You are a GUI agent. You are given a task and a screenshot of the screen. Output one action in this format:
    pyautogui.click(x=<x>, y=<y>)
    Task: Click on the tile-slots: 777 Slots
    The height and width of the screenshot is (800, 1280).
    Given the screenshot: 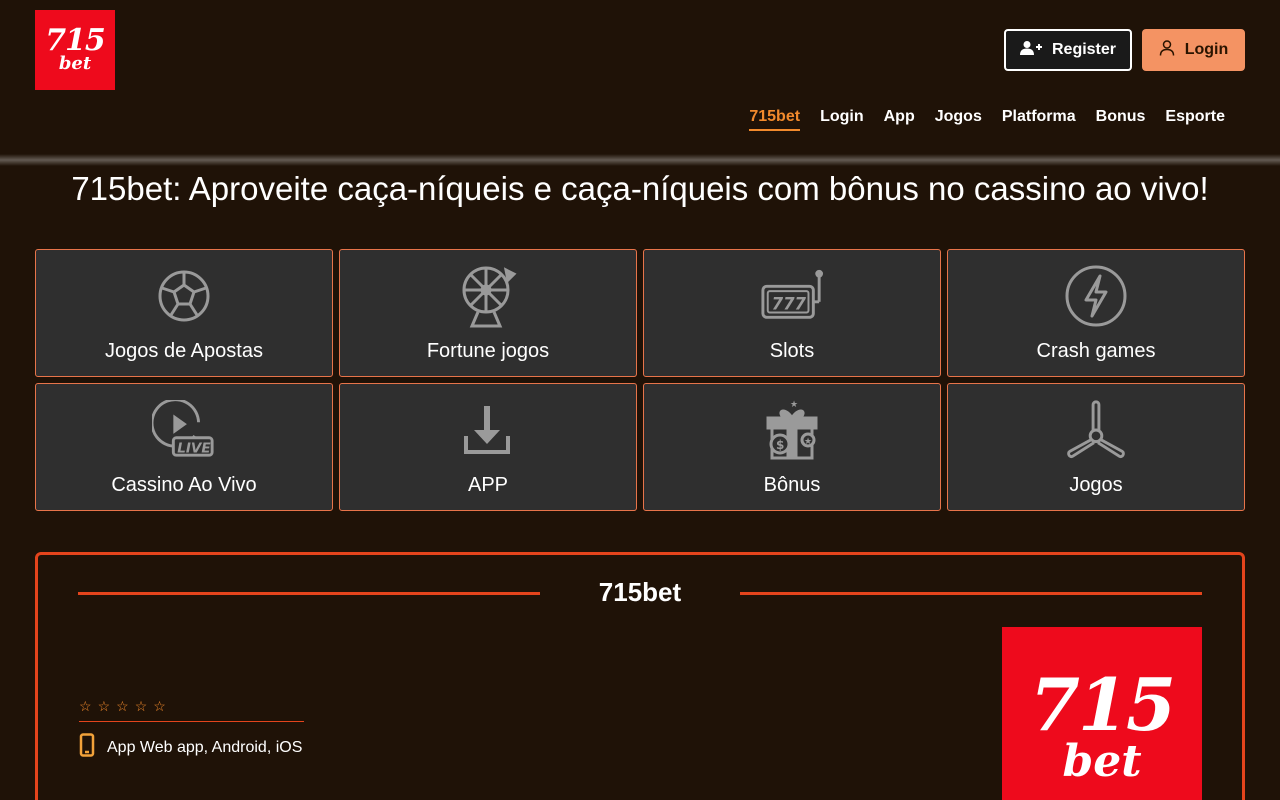 What is the action you would take?
    pyautogui.click(x=792, y=313)
    